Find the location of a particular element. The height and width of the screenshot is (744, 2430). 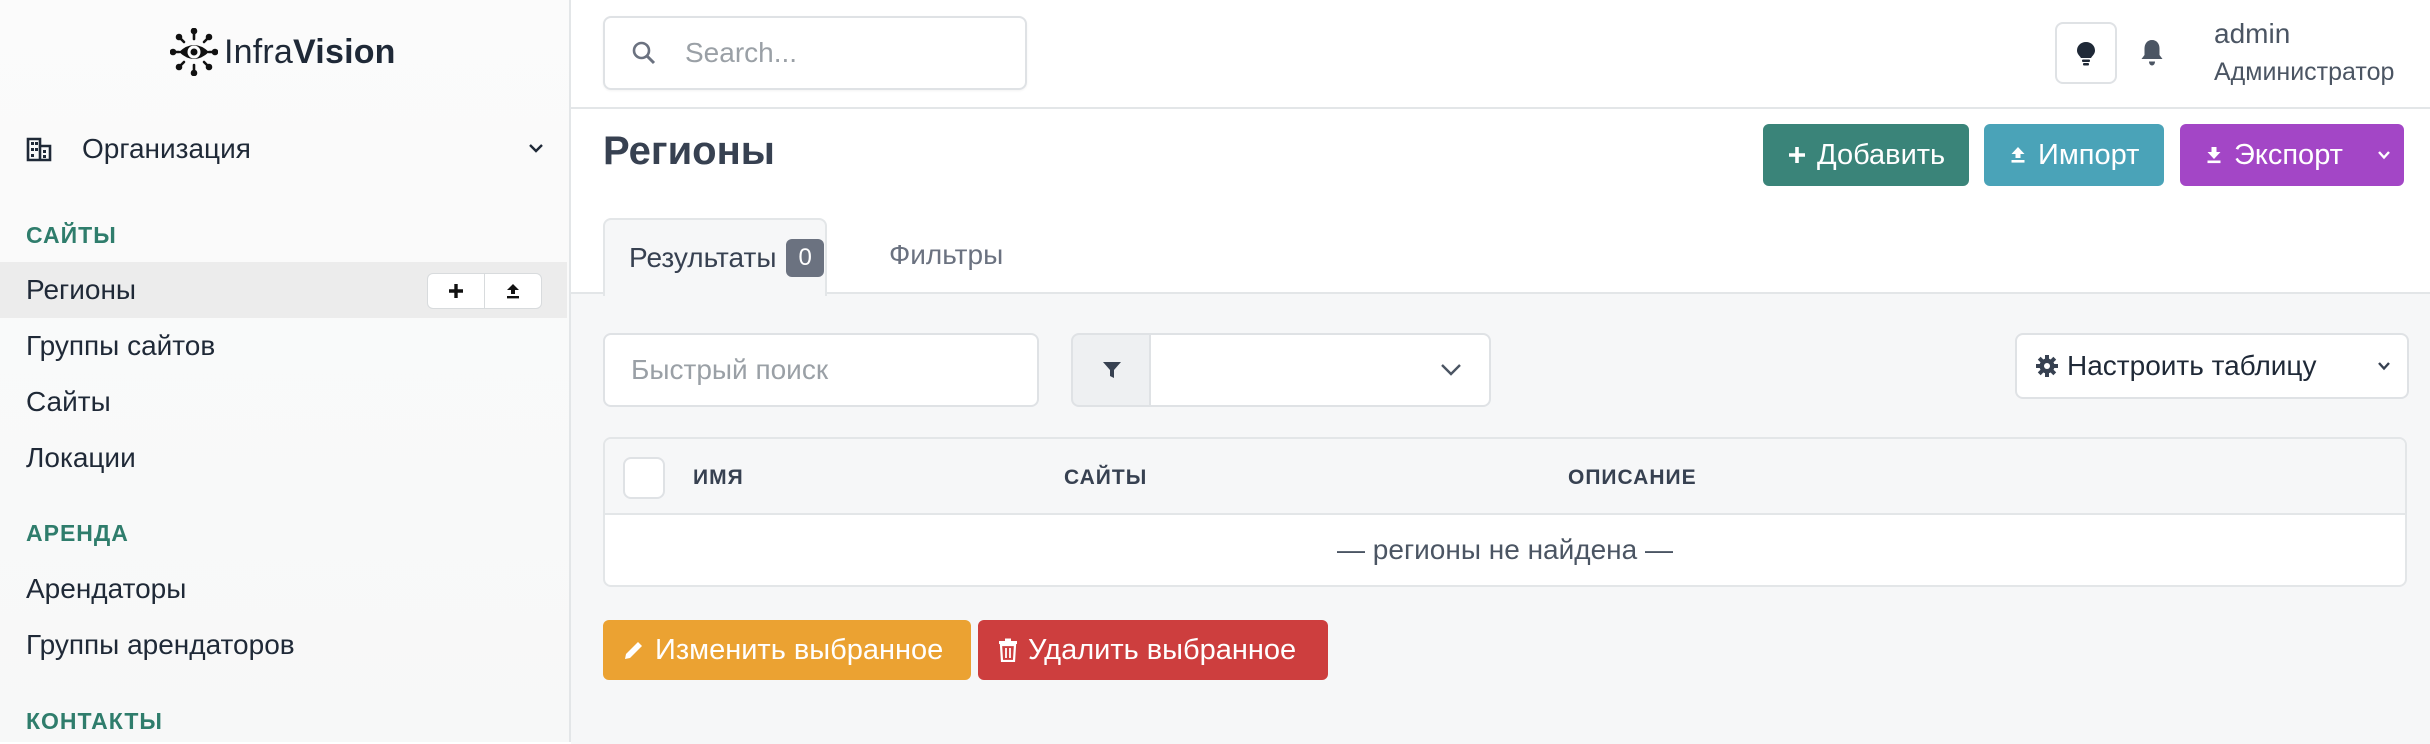

app-logo: InfraVision is located at coordinates (283, 52).